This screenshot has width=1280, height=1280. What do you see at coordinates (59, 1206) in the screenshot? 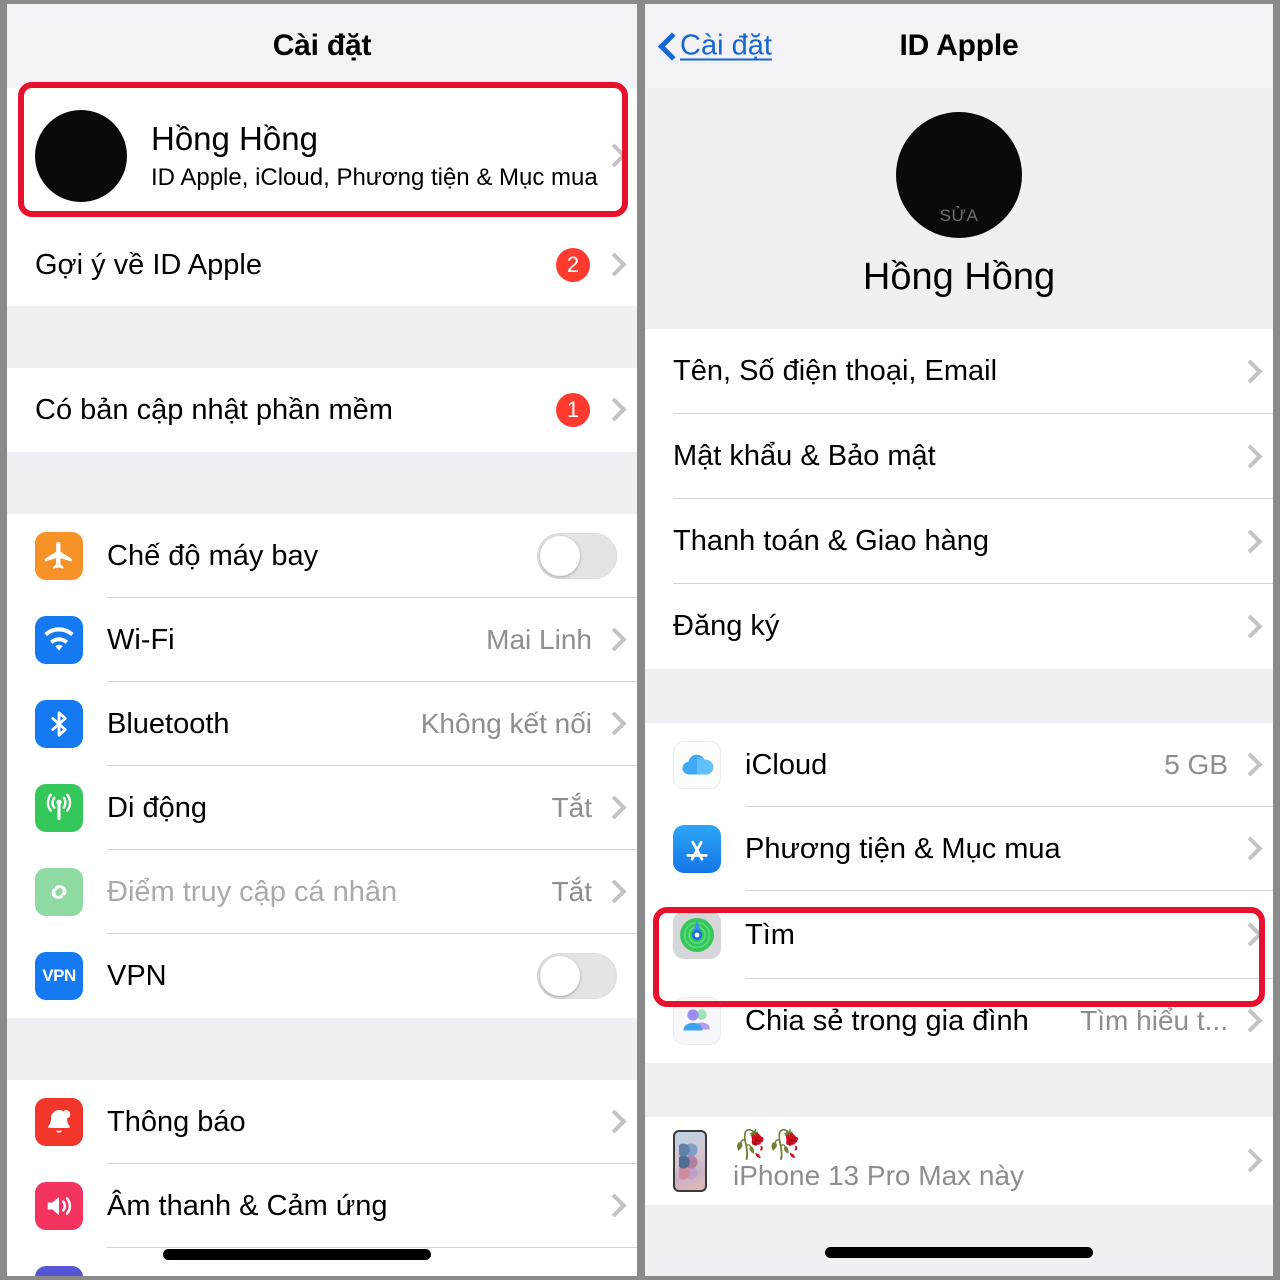
I see `speaker-icon` at bounding box center [59, 1206].